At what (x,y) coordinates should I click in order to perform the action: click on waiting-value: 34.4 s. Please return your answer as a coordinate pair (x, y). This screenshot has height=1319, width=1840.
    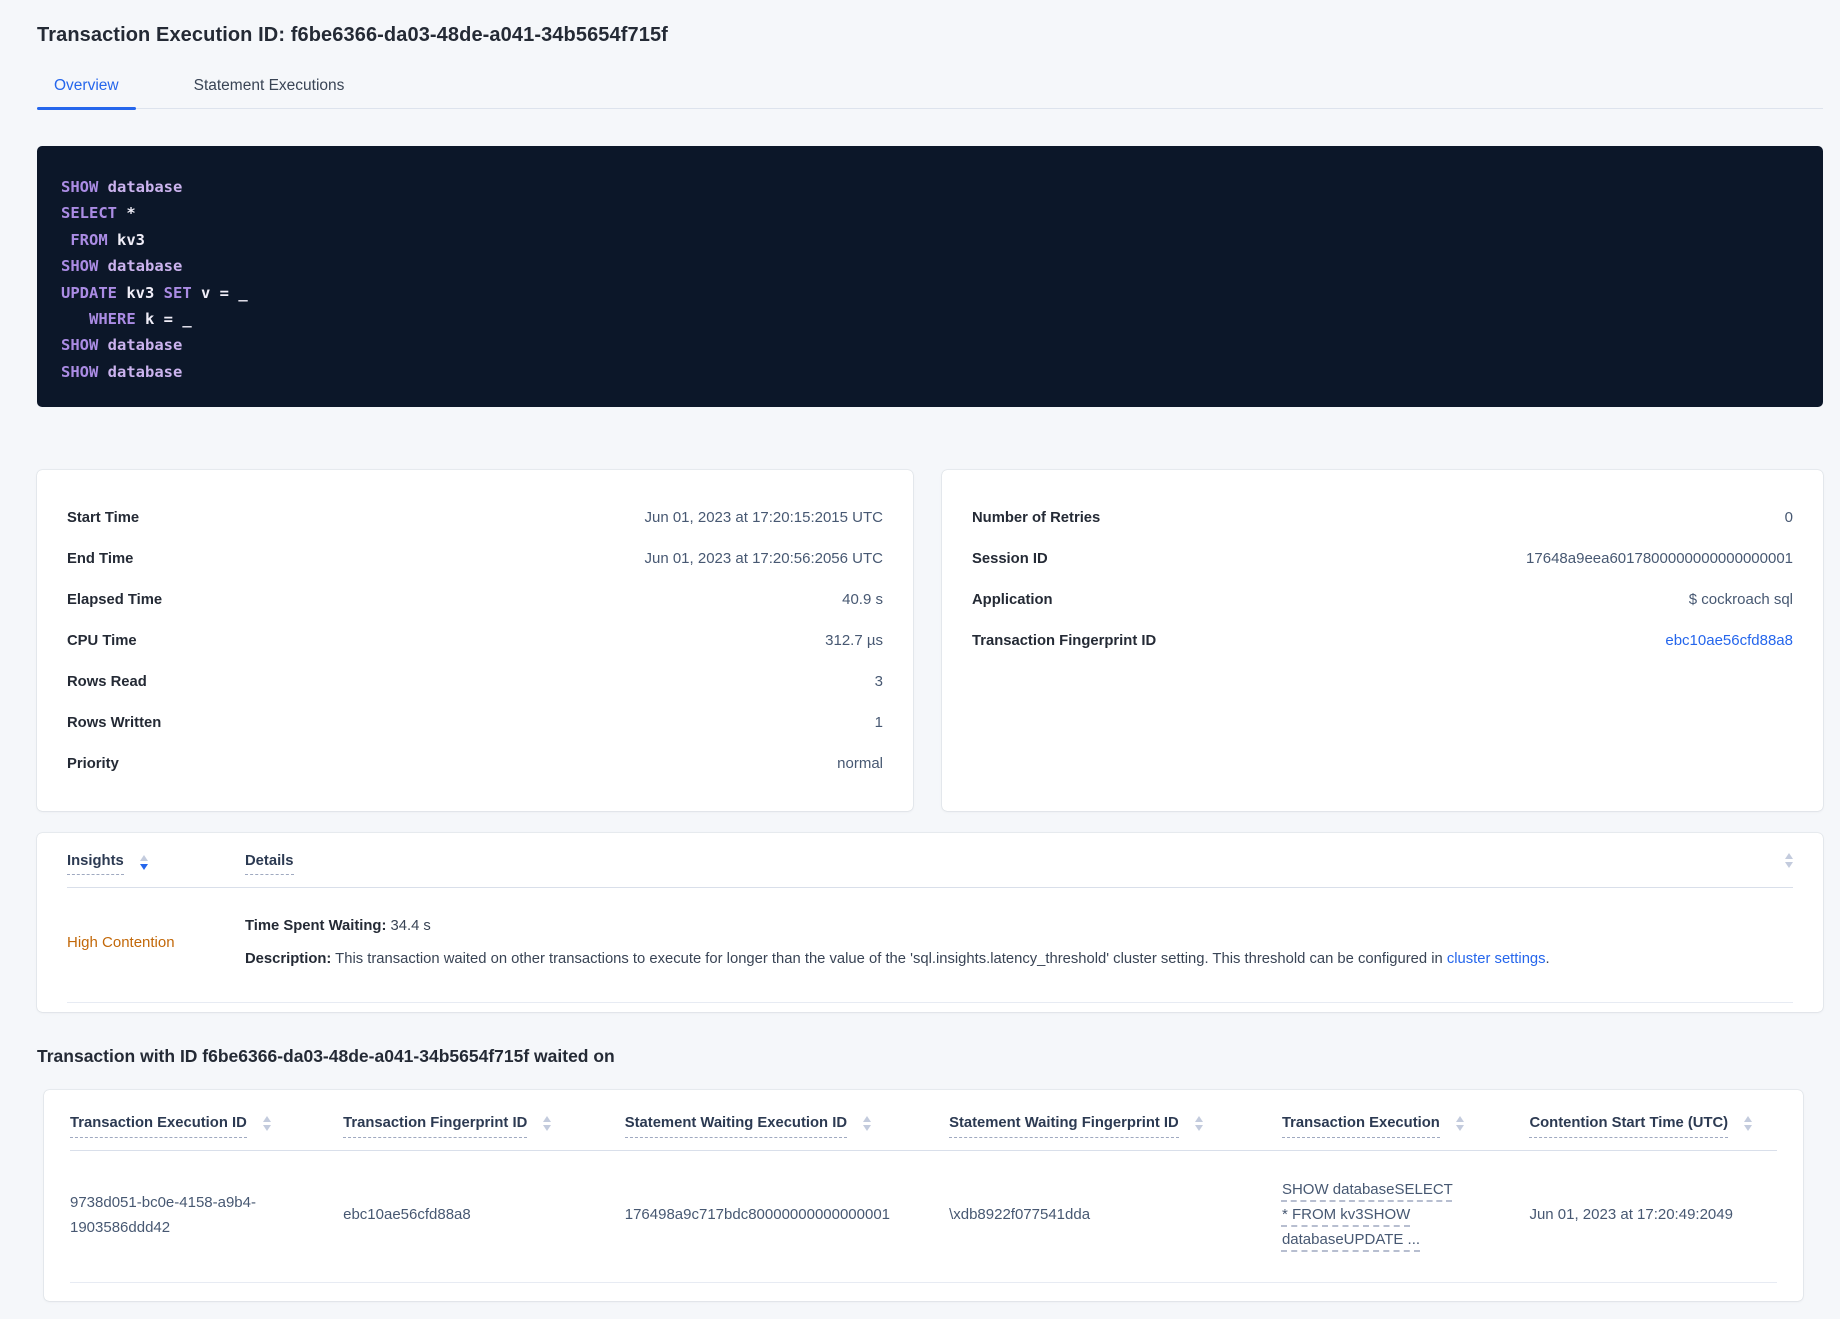
    Looking at the image, I should click on (408, 926).